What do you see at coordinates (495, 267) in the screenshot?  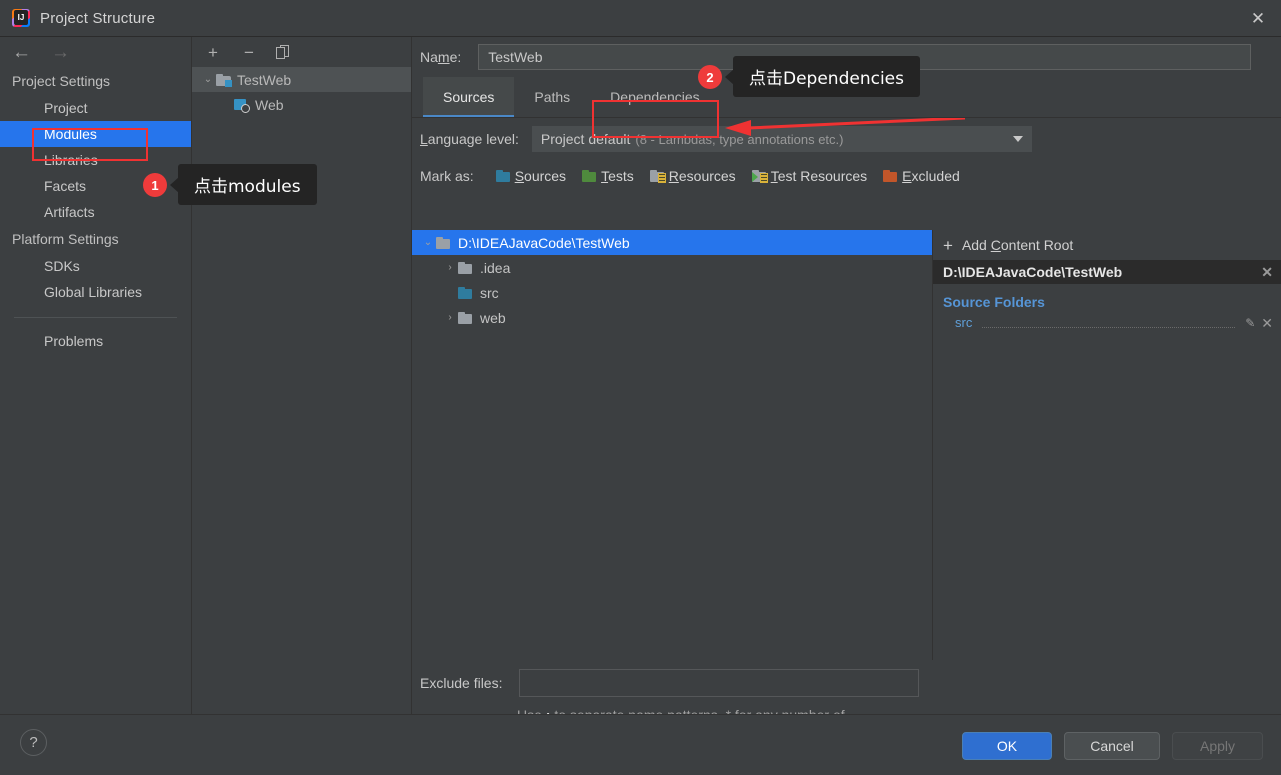 I see `tree-row-label: .idea` at bounding box center [495, 267].